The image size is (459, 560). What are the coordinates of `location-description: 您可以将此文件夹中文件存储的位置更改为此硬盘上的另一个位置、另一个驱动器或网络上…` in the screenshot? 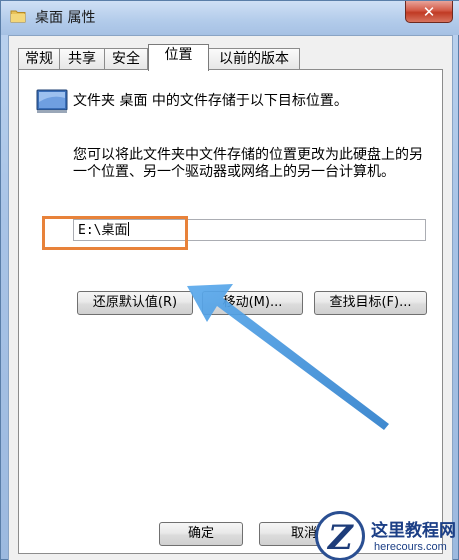 It's located at (248, 163).